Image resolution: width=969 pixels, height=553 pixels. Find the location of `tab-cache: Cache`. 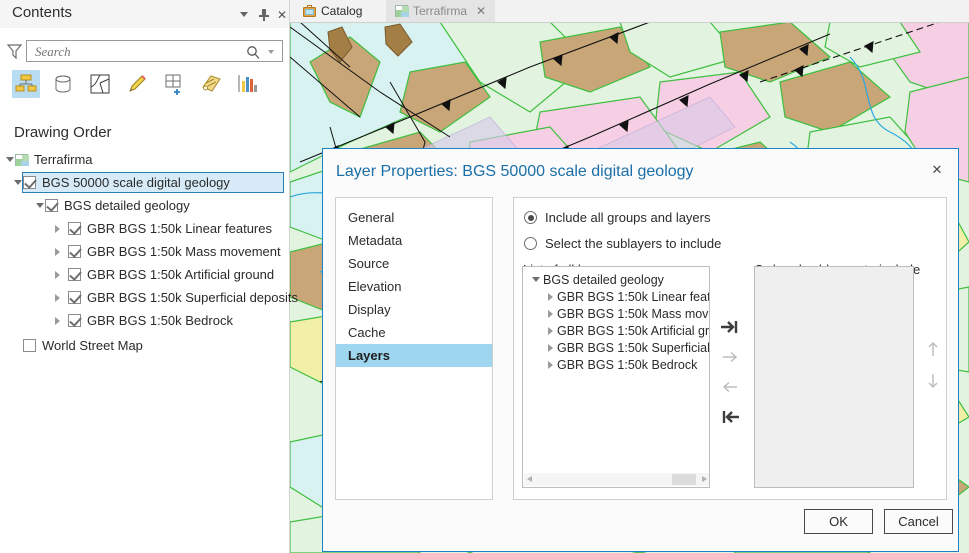

tab-cache: Cache is located at coordinates (414, 332).